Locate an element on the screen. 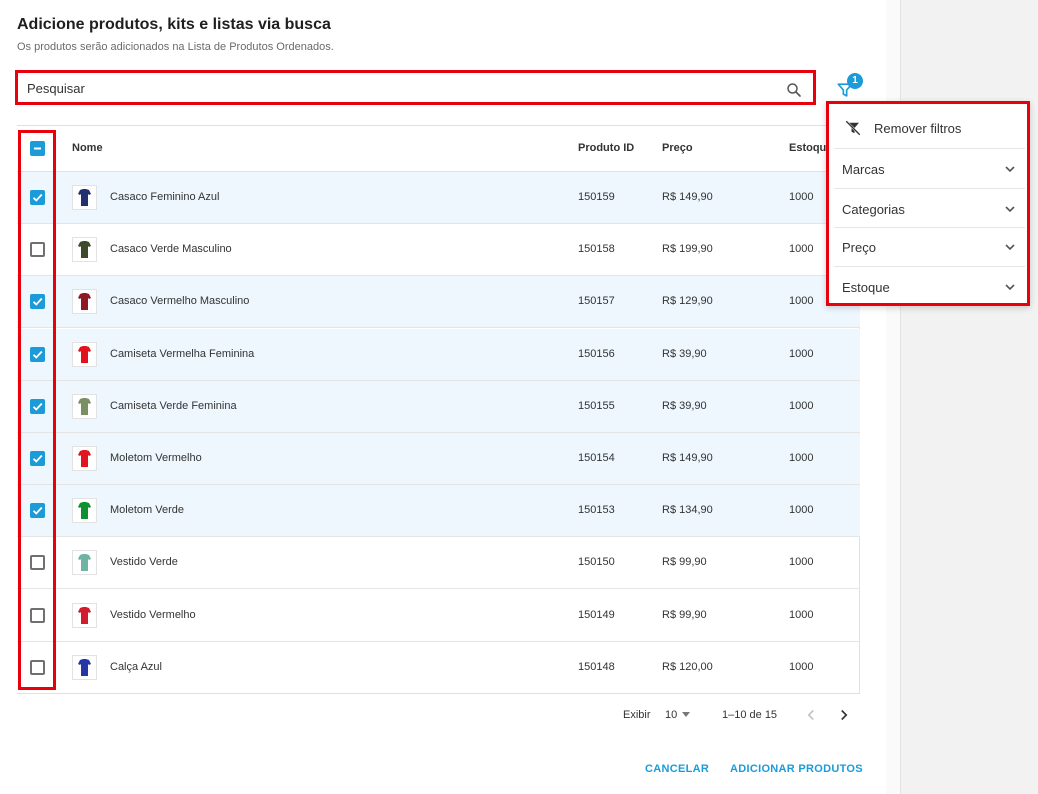  product-name: Vestido Vermelho is located at coordinates (153, 615).